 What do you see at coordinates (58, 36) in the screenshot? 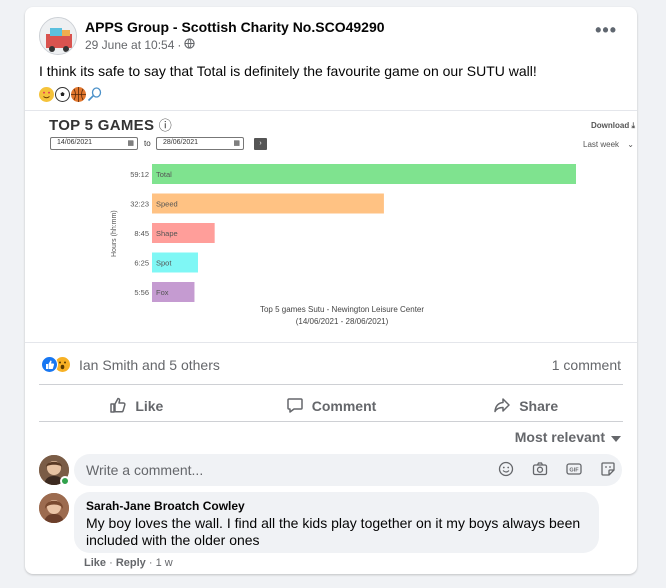
I see `page-avatar` at bounding box center [58, 36].